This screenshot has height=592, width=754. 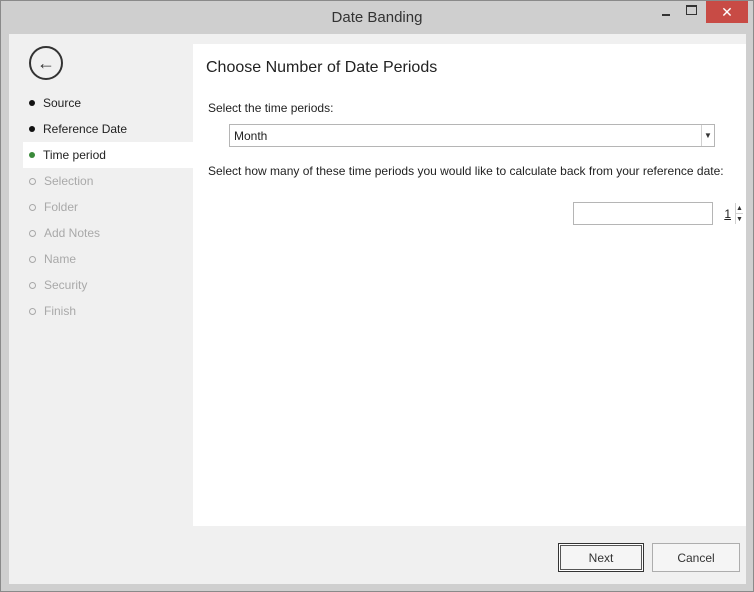 What do you see at coordinates (32, 155) in the screenshot?
I see `step-current-bullet-icon` at bounding box center [32, 155].